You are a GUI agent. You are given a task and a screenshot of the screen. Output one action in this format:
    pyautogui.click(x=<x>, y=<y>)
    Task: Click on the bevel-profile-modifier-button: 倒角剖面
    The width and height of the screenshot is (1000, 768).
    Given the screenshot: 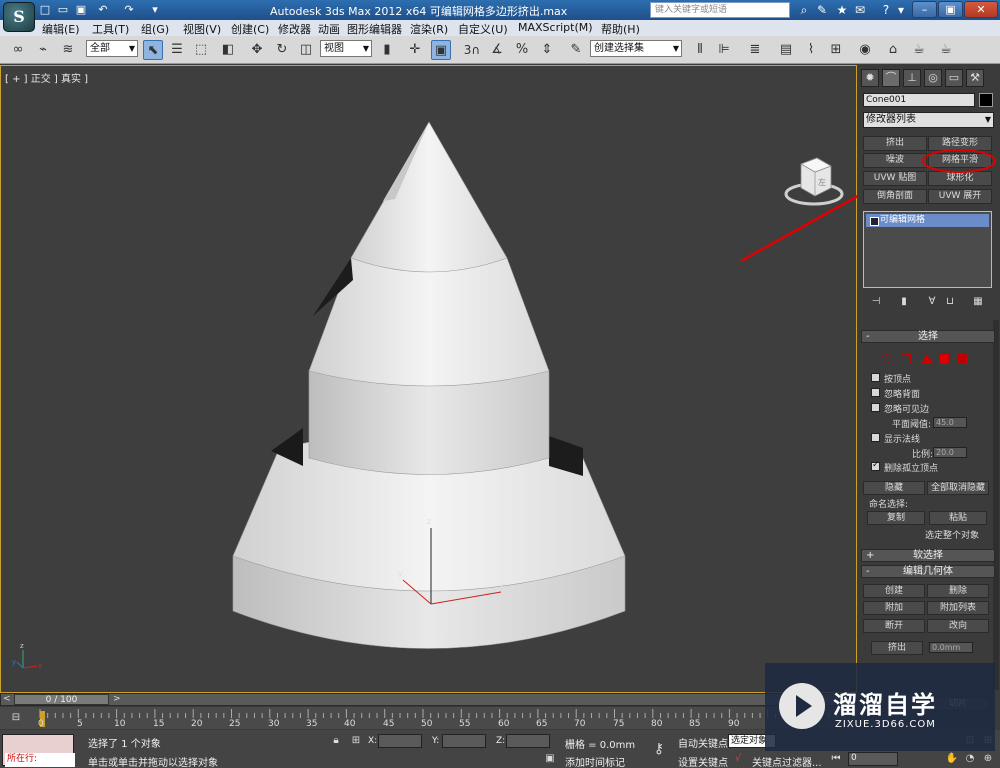 What is the action you would take?
    pyautogui.click(x=895, y=196)
    